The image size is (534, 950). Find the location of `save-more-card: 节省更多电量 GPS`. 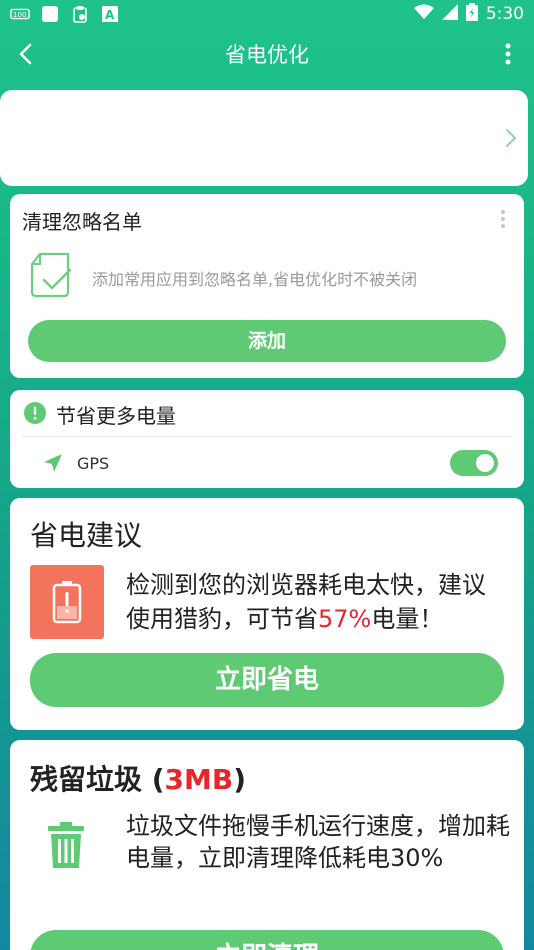

save-more-card: 节省更多电量 GPS is located at coordinates (267, 439).